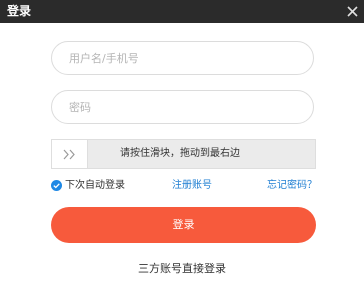 The height and width of the screenshot is (287, 364). I want to click on slider-handle, so click(70, 154).